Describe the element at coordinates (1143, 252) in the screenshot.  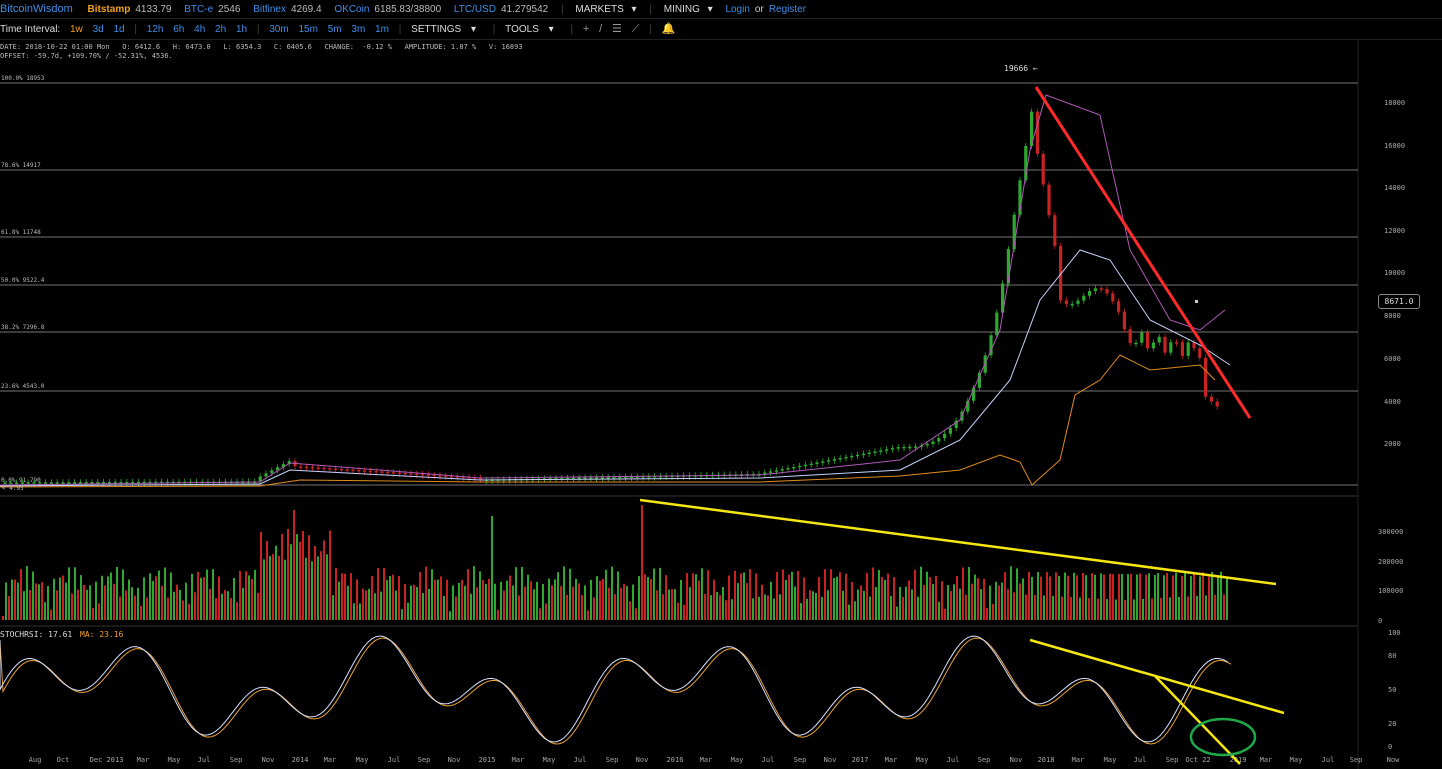
I see `red-trendline` at that location.